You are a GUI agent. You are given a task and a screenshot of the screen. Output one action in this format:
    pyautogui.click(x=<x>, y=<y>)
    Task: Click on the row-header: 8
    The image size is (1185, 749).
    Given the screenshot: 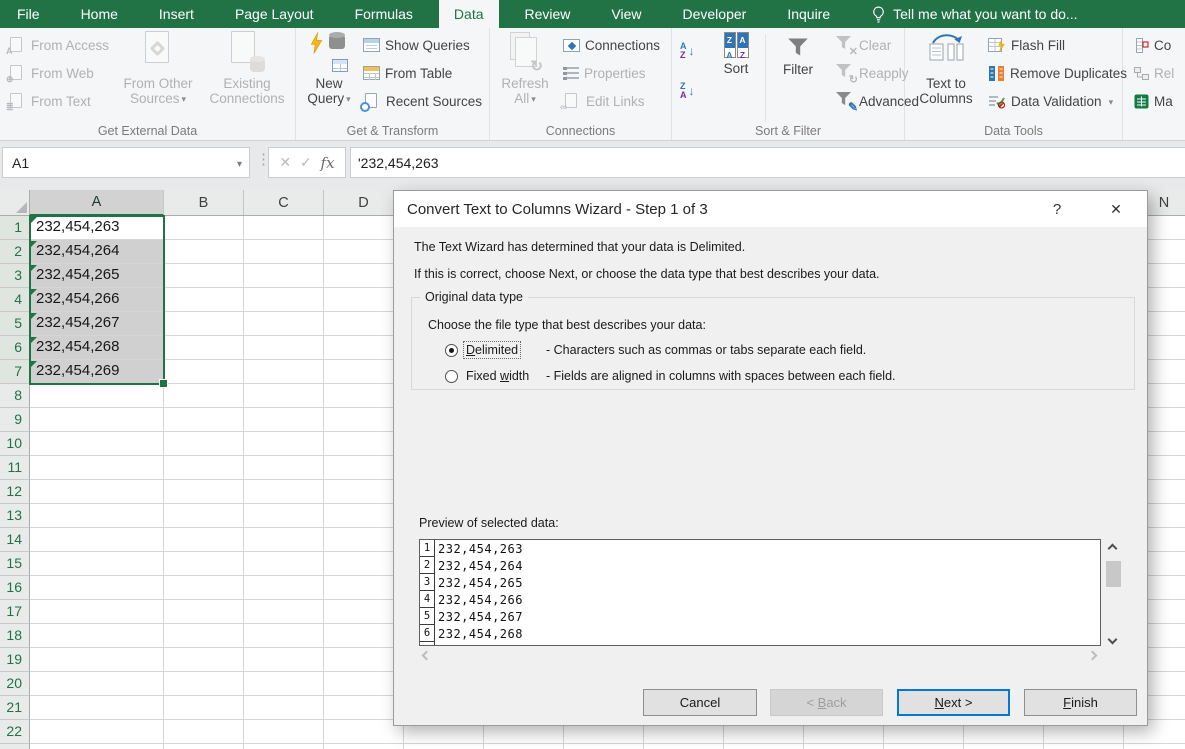 What is the action you would take?
    pyautogui.click(x=15, y=396)
    